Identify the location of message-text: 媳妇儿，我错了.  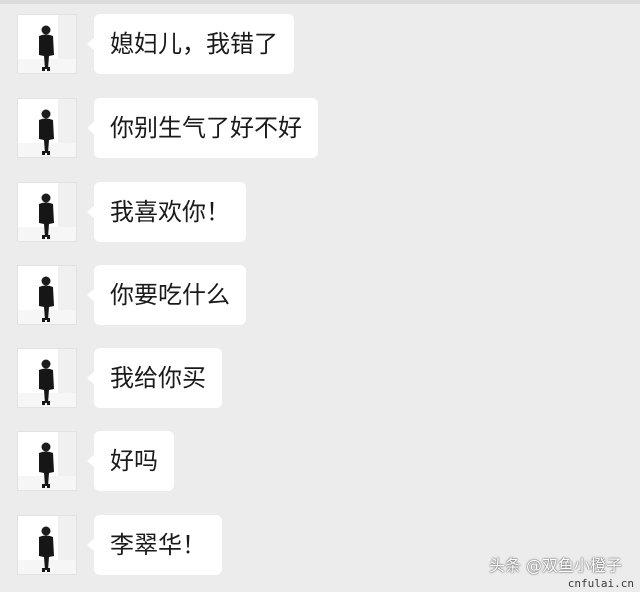
(194, 44).